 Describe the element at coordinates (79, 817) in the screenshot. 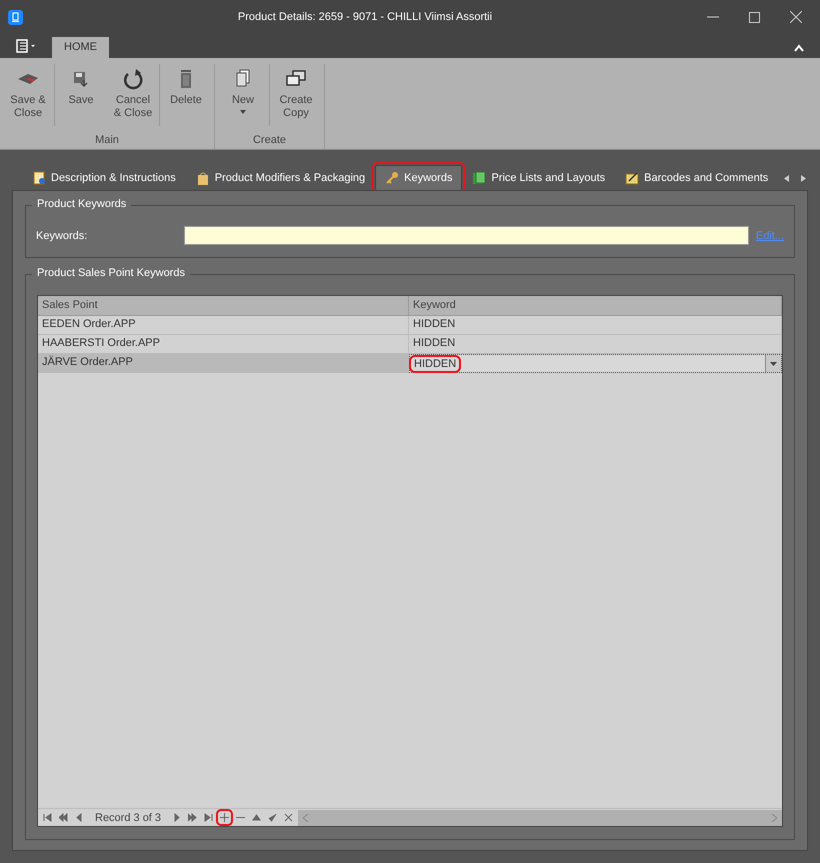

I see `previous-record-icon` at that location.